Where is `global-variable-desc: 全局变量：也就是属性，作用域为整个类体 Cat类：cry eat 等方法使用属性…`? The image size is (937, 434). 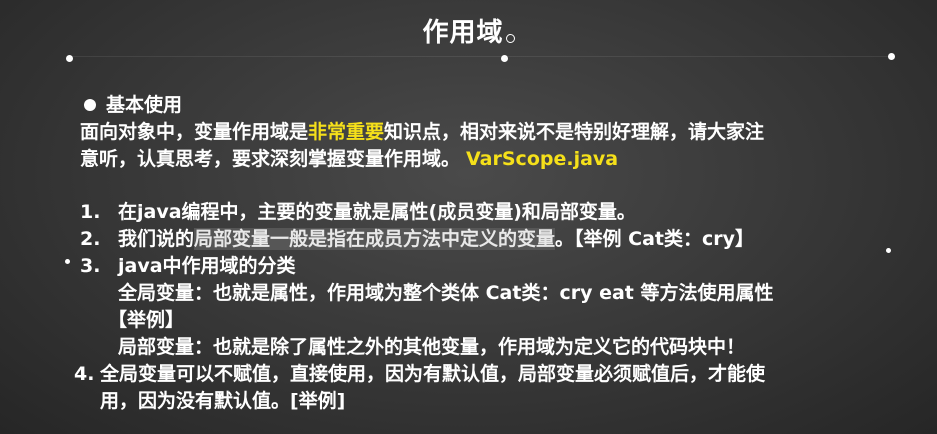
global-variable-desc: 全局变量：也就是属性，作用域为整个类体 Cat类：cry eat 等方法使用属性… is located at coordinates (441, 306).